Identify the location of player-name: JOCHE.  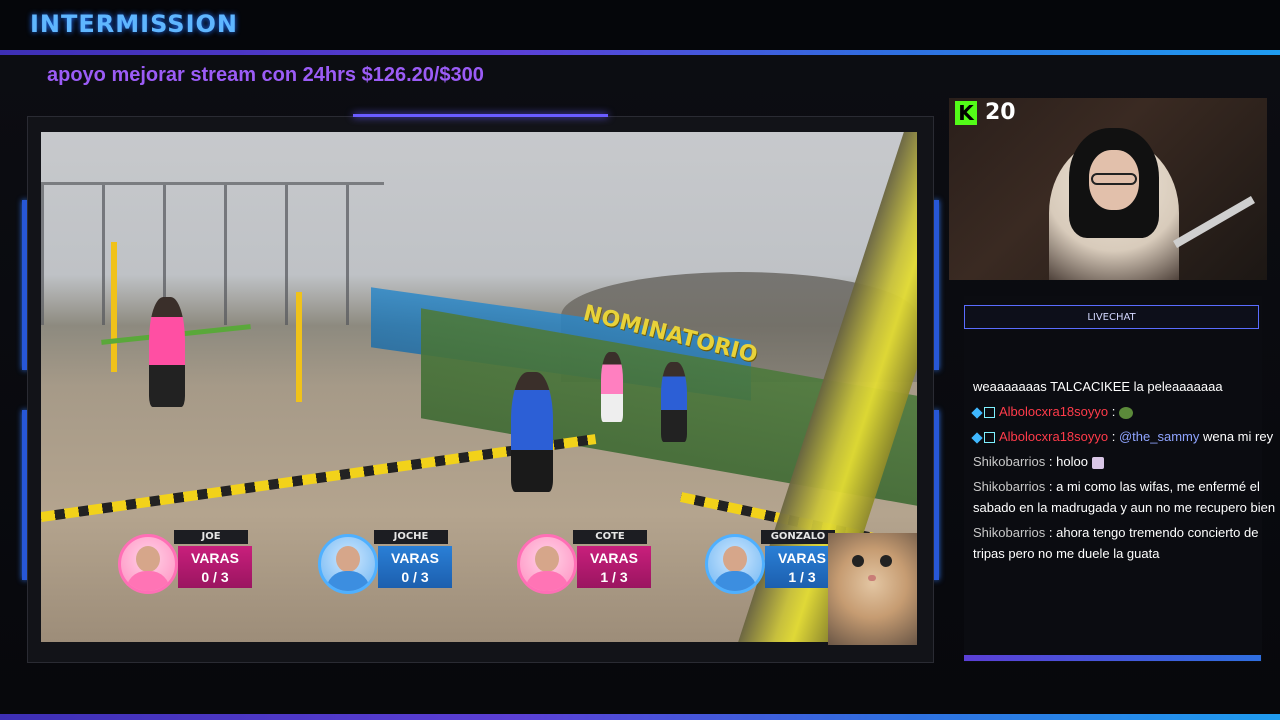
(411, 537).